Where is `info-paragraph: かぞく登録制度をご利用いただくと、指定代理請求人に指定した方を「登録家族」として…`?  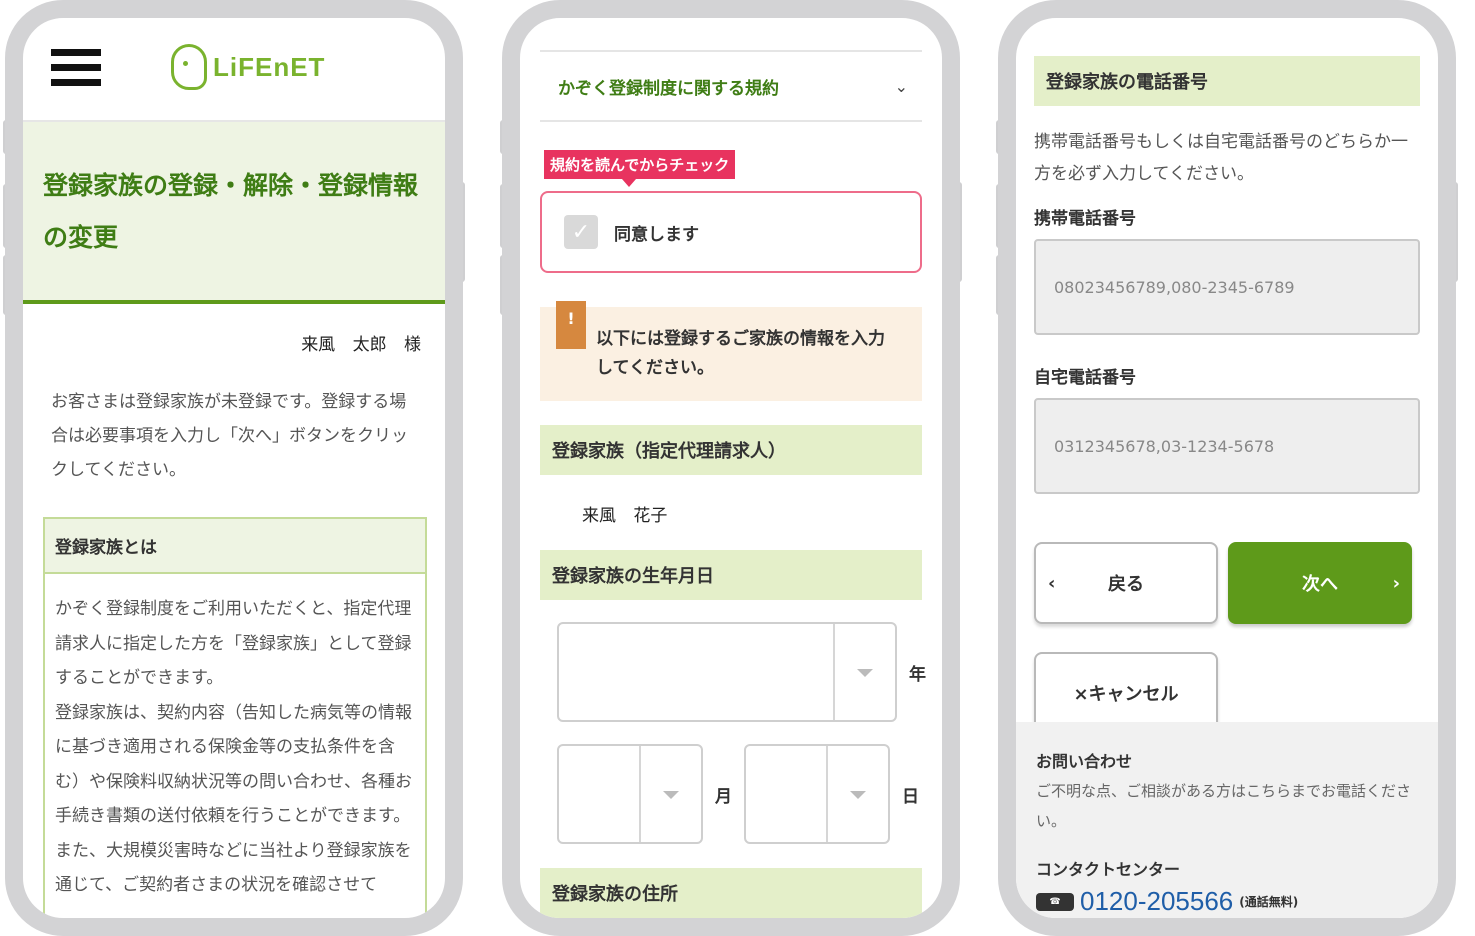
info-paragraph: かぞく登録制度をご利用いただくと、指定代理請求人に指定した方を「登録家族」として… is located at coordinates (233, 643).